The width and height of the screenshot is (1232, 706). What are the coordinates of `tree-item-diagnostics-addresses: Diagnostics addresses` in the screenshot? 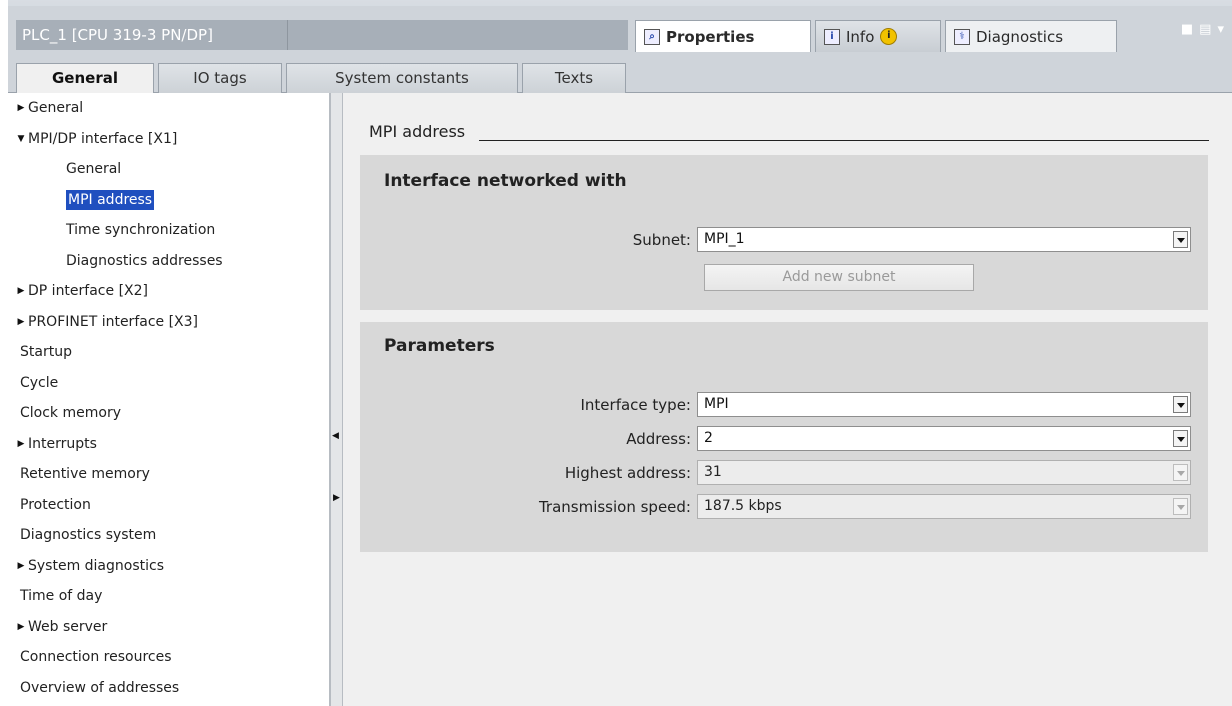 It's located at (168, 261).